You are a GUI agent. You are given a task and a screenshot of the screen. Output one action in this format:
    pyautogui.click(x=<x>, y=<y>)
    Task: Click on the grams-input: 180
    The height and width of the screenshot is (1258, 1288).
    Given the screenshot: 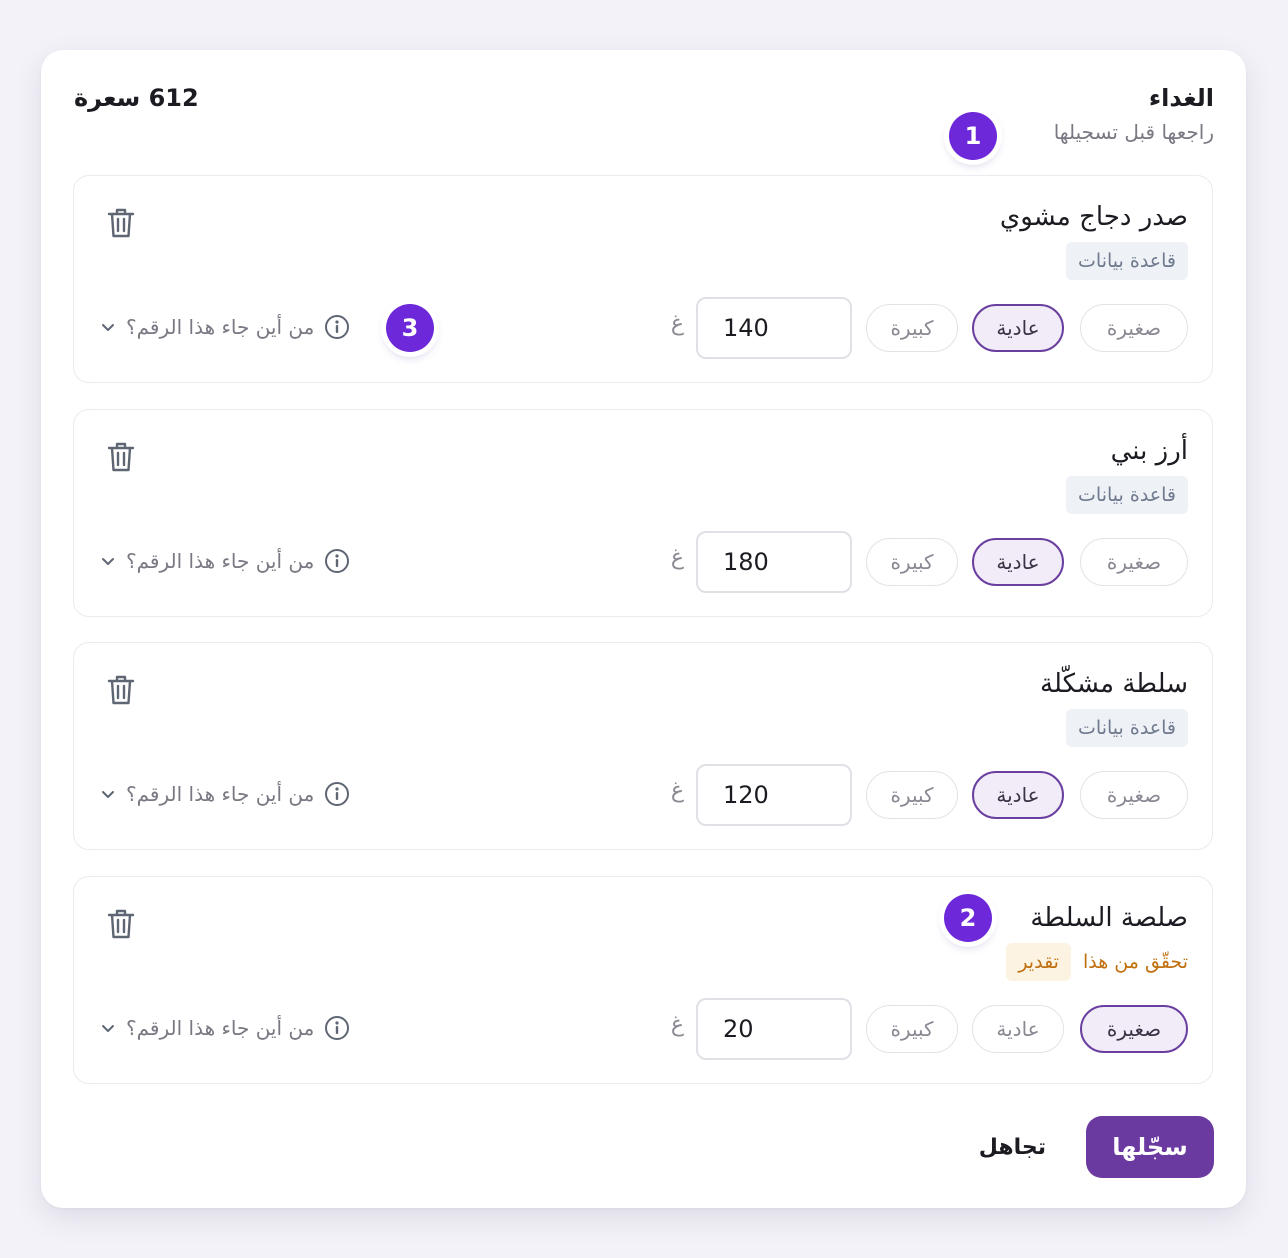 What is the action you would take?
    pyautogui.click(x=774, y=562)
    